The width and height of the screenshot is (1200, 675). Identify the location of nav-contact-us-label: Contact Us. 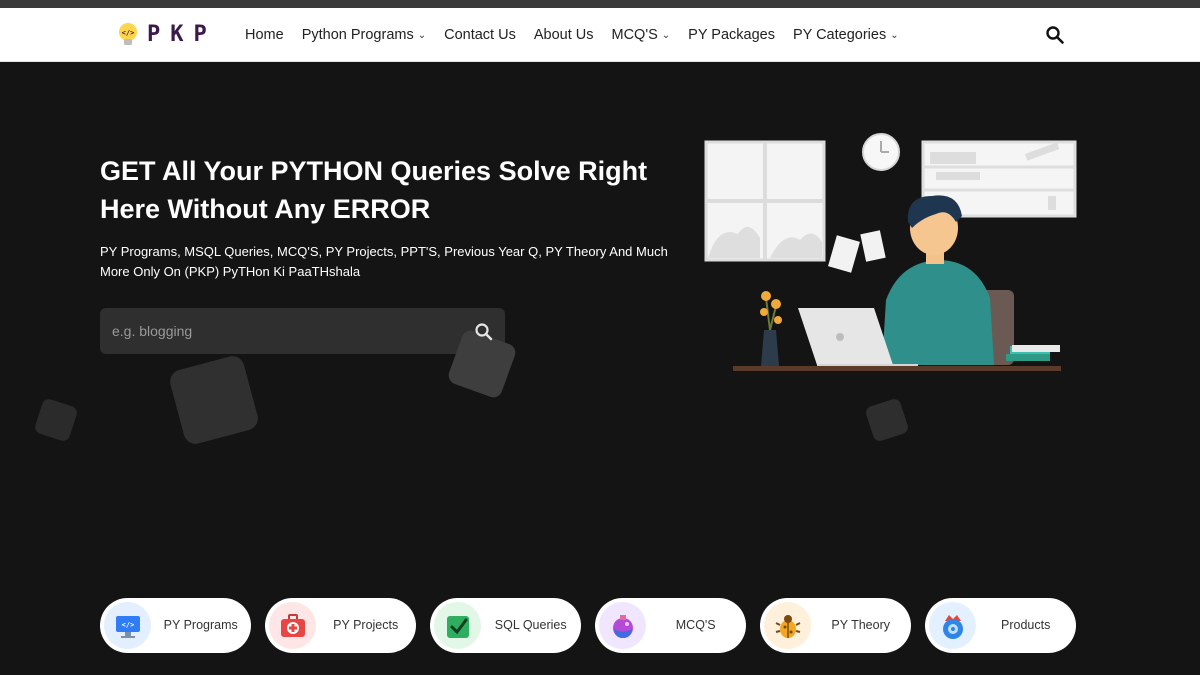
(480, 35).